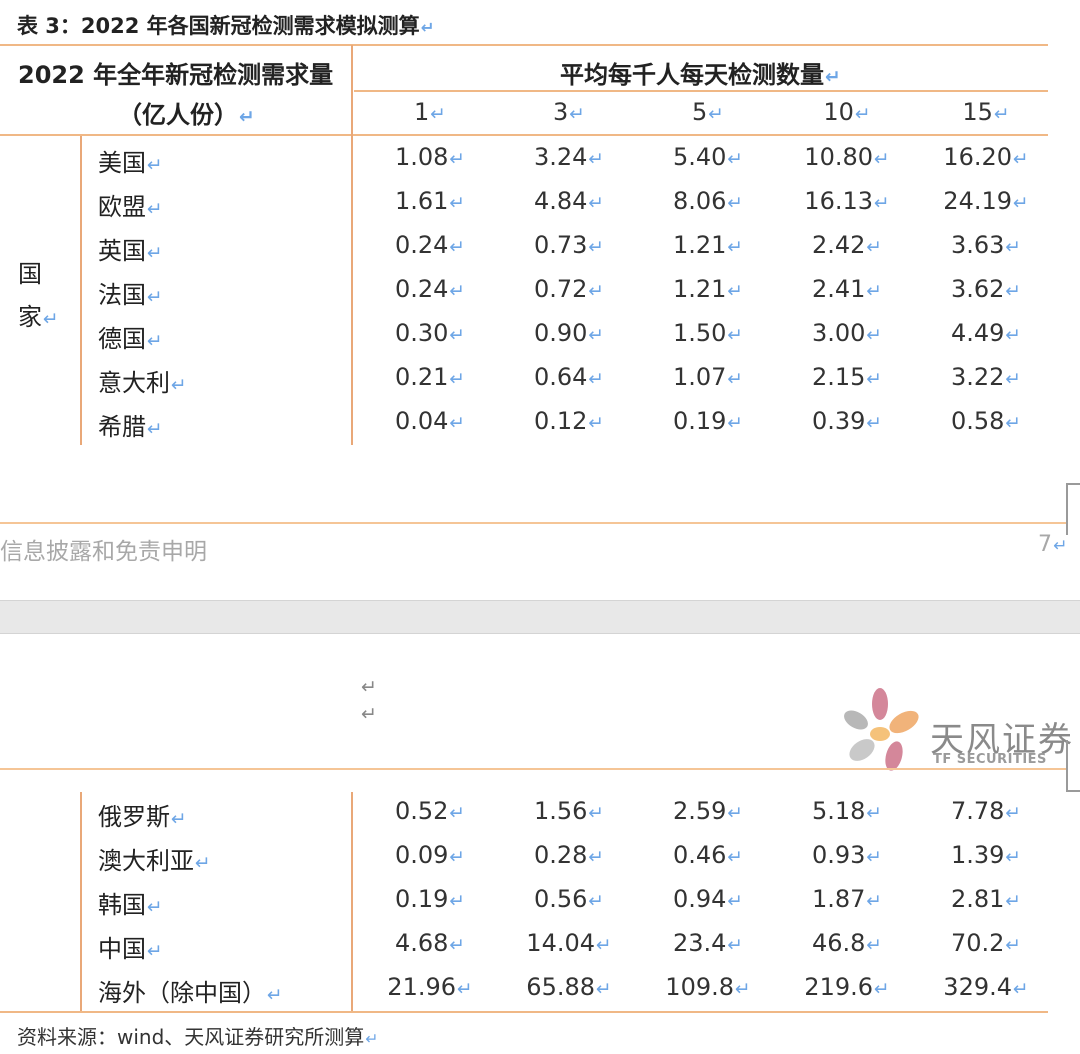 This screenshot has width=1080, height=1054. I want to click on table-cell: 46.8↵, so click(847, 943).